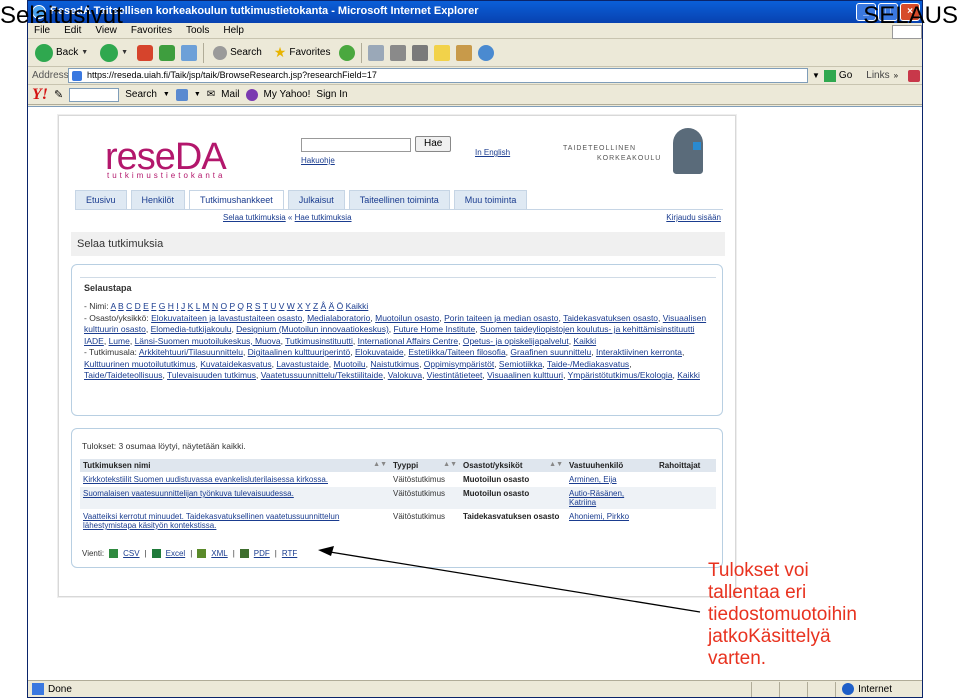  Describe the element at coordinates (513, 466) in the screenshot. I see `column-header-dept: Osastot/yksiköt ▲▼` at that location.